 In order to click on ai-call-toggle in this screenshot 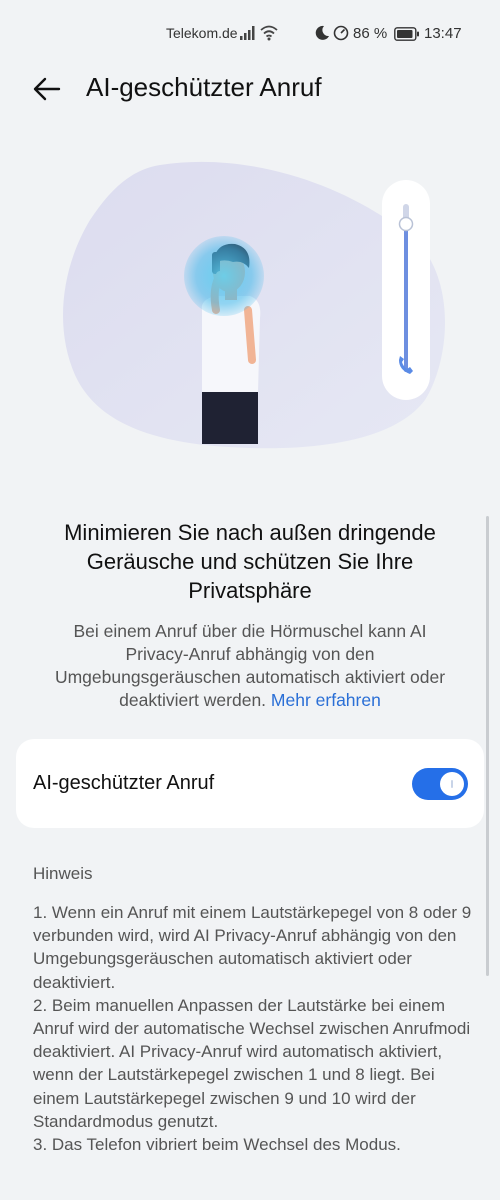, I will do `click(440, 784)`.